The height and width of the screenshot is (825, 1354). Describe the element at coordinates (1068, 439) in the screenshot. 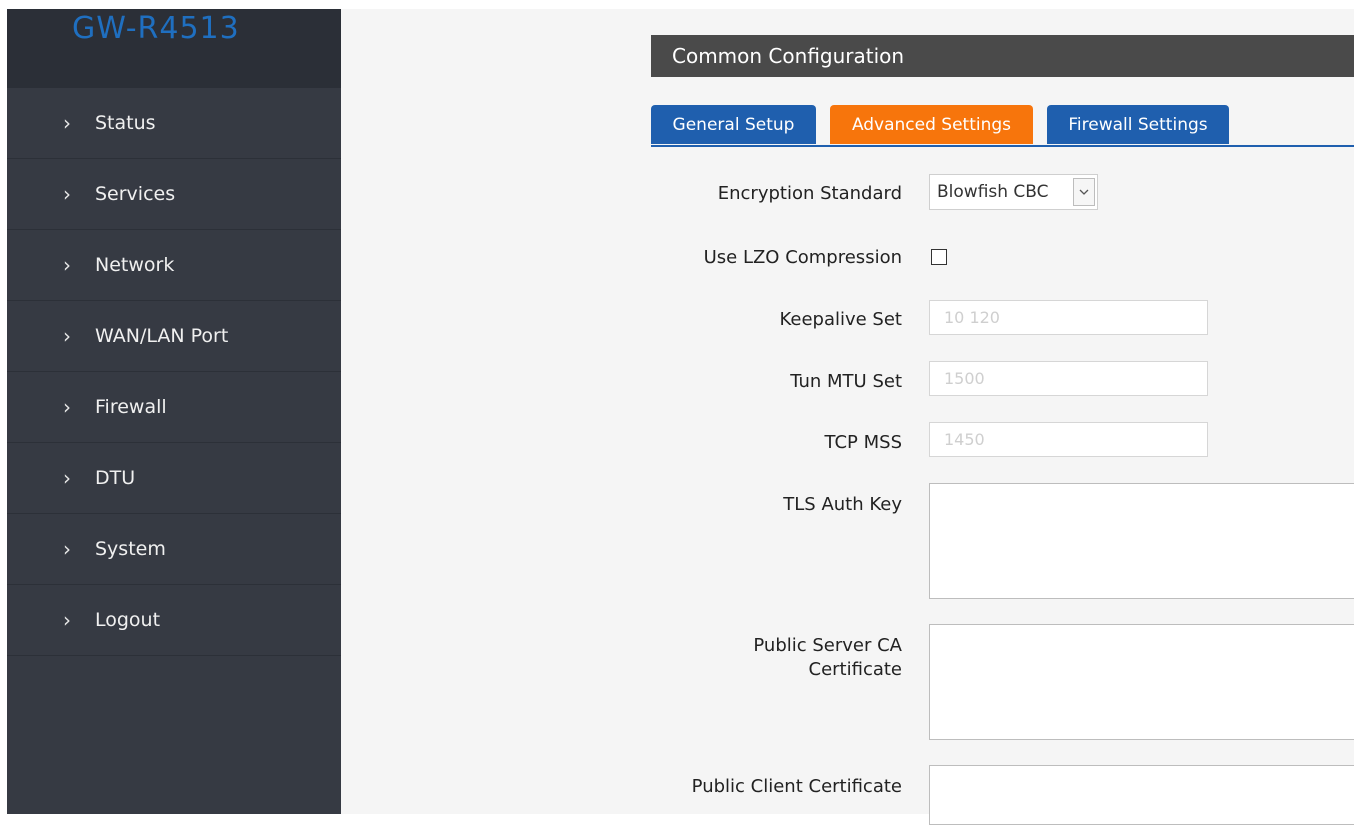

I see `tcp-mss-input` at that location.